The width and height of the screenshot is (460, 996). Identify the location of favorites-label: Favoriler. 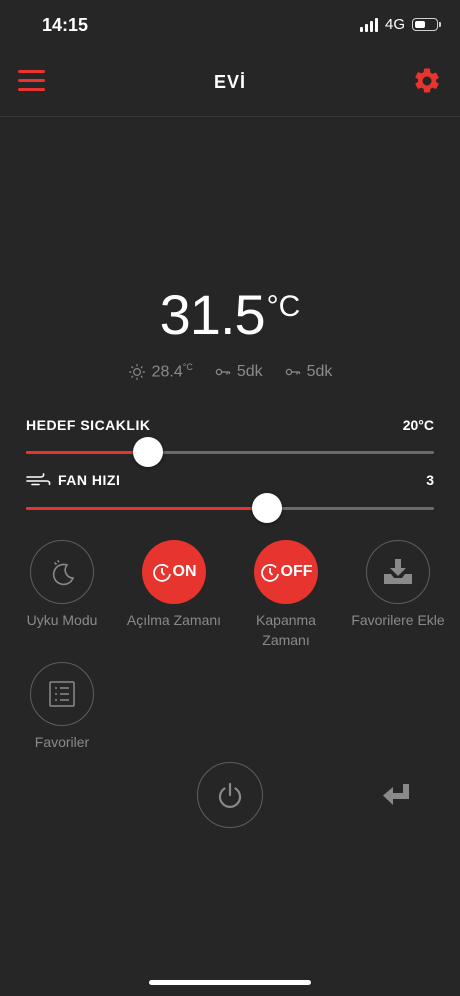
(62, 742).